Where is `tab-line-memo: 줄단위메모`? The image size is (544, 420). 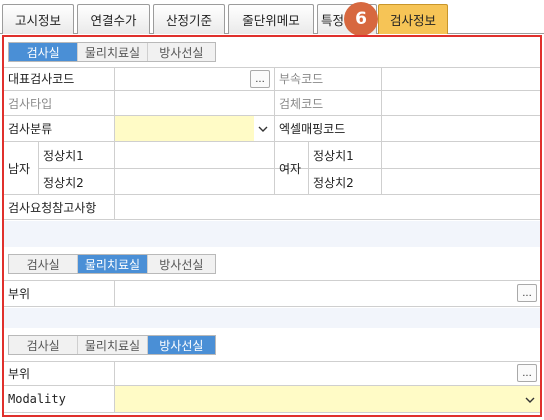 tab-line-memo: 줄단위메모 is located at coordinates (271, 19).